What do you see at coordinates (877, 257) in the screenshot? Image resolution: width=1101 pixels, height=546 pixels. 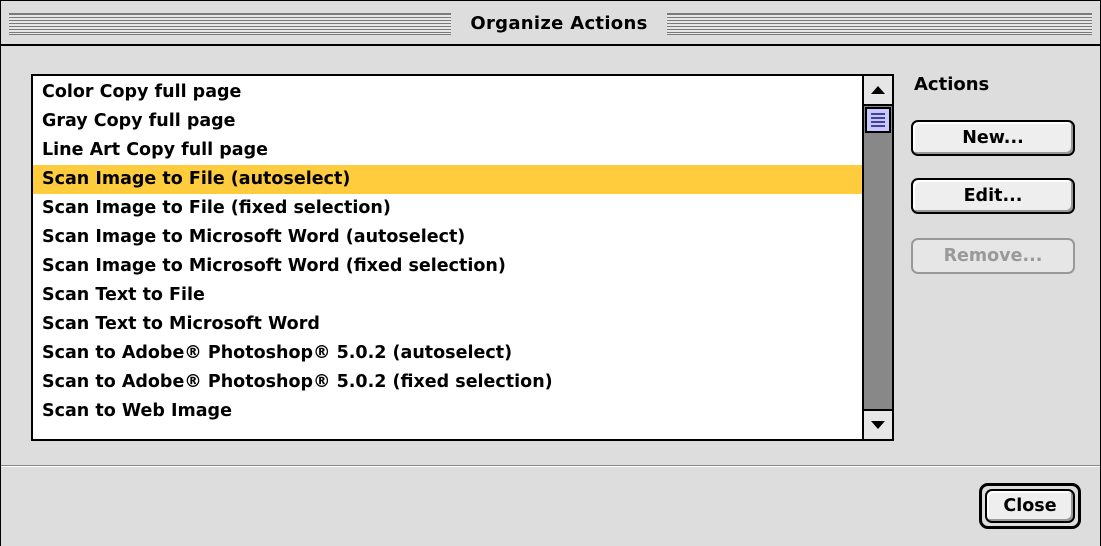 I see `vertical-scrollbar` at bounding box center [877, 257].